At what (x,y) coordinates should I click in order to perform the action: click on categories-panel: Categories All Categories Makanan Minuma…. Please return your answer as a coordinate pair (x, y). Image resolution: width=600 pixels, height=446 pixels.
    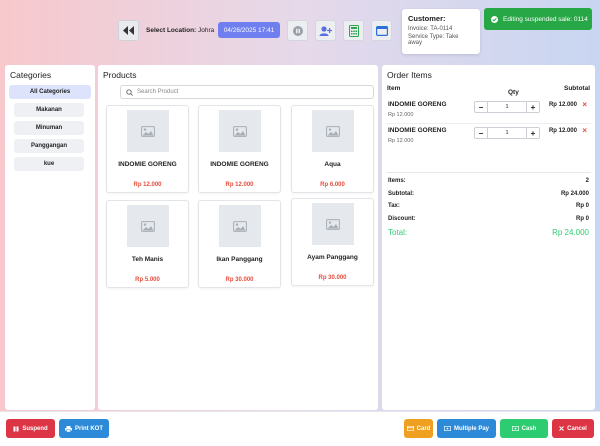
    Looking at the image, I should click on (50, 237).